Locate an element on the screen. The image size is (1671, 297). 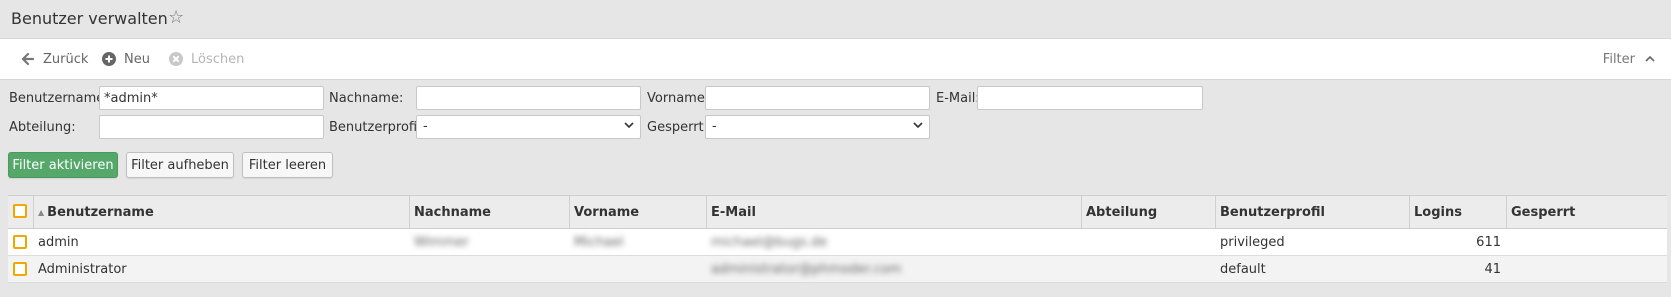
column-label: Abteilung is located at coordinates (1122, 212).